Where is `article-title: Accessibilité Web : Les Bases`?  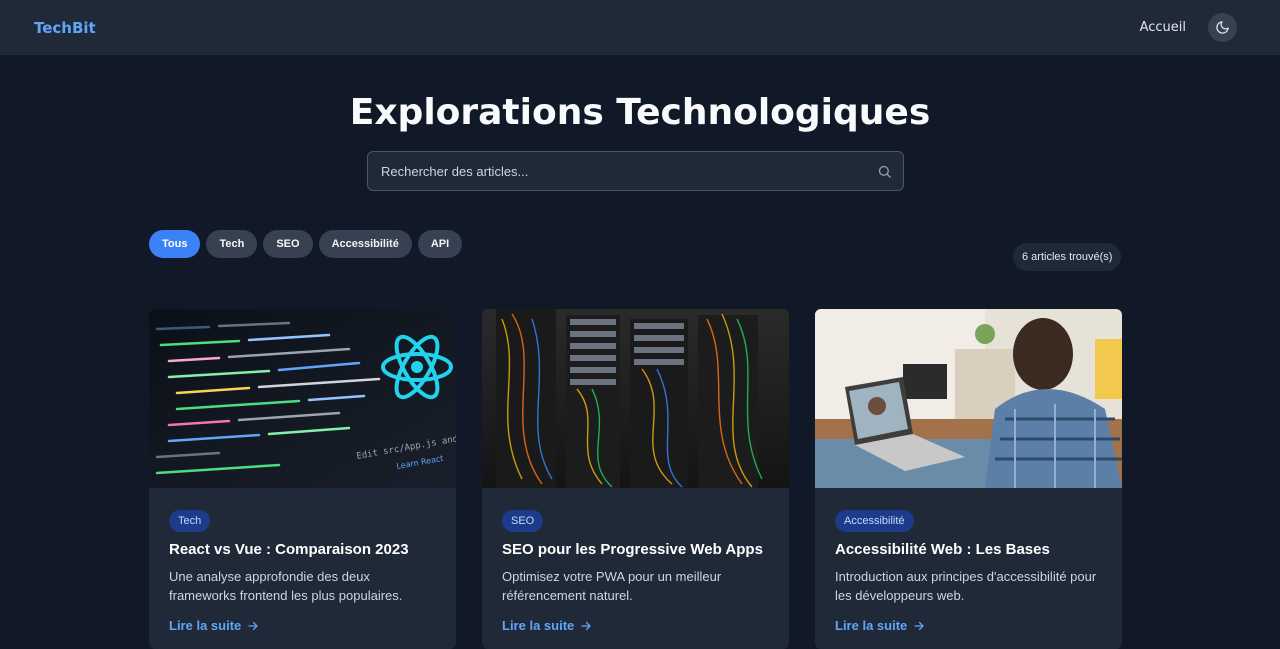
article-title: Accessibilité Web : Les Bases is located at coordinates (968, 549).